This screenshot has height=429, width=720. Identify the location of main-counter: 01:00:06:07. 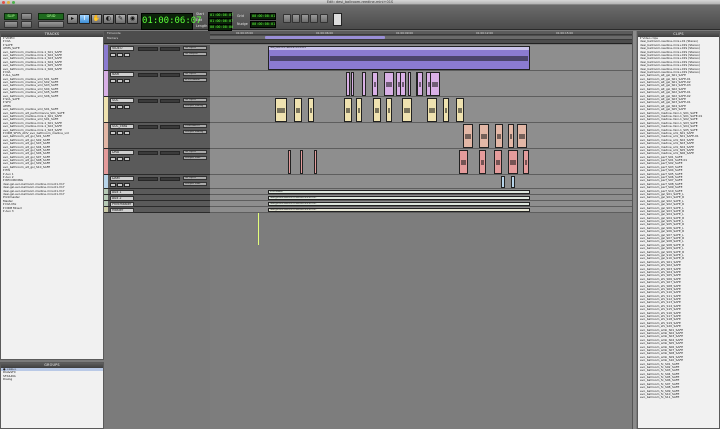
(171, 21).